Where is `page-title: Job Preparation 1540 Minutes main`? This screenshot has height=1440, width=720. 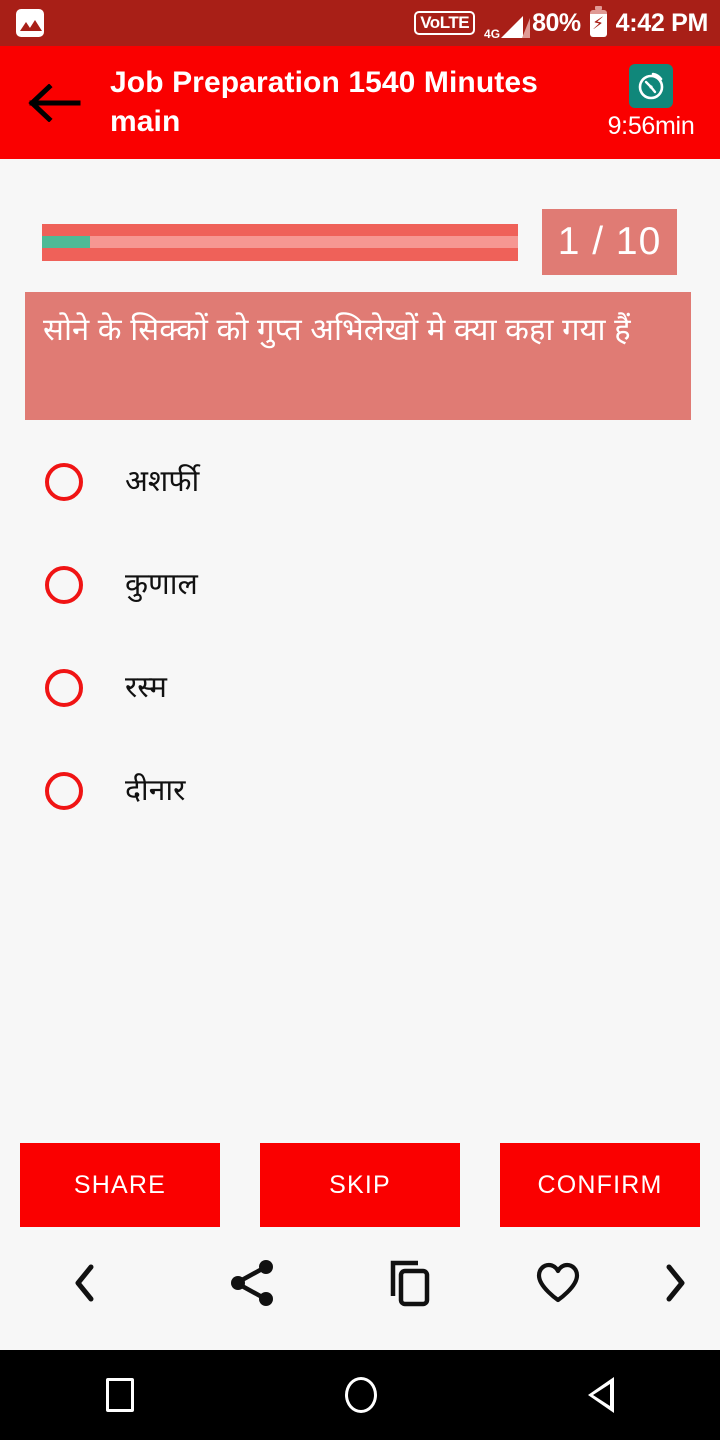 page-title: Job Preparation 1540 Minutes main is located at coordinates (324, 102).